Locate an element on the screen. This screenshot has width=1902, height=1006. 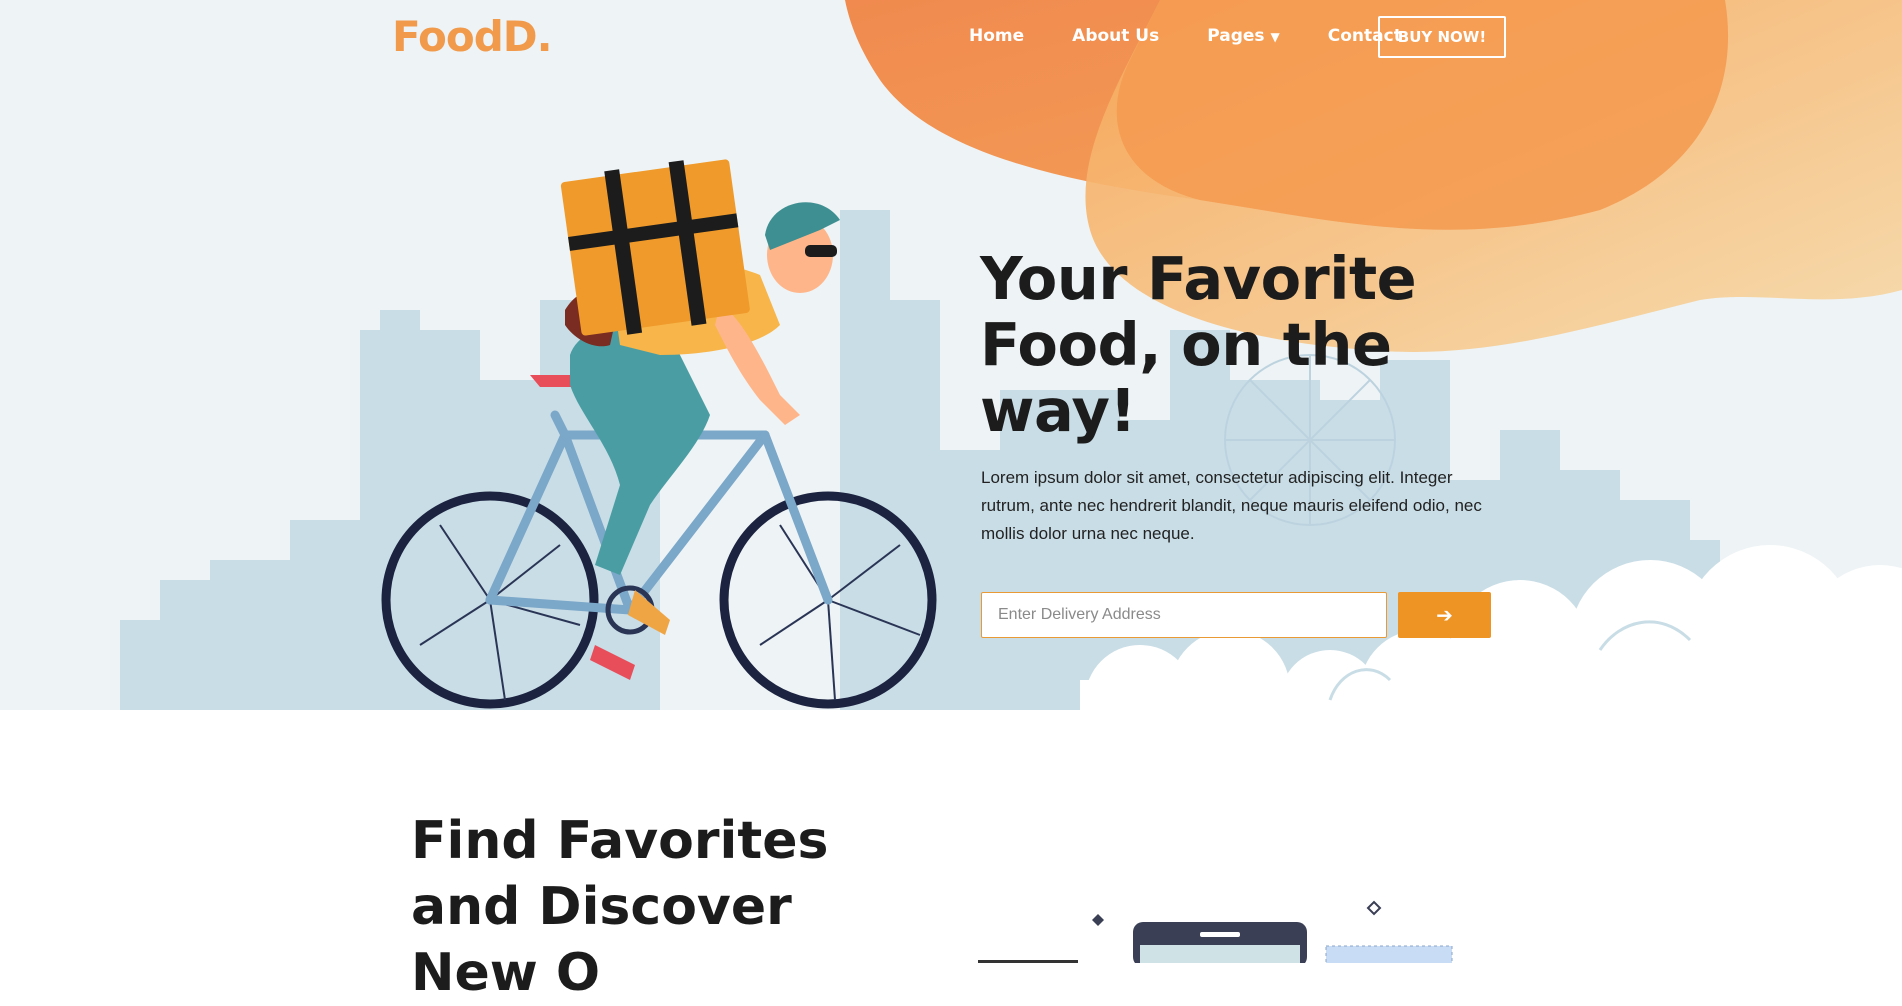
nav-home: Home is located at coordinates (996, 36).